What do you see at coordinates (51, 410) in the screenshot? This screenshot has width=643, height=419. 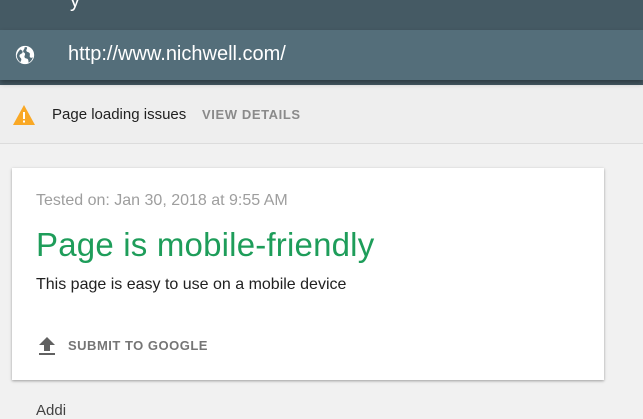 I see `additional-section-heading: Addi` at bounding box center [51, 410].